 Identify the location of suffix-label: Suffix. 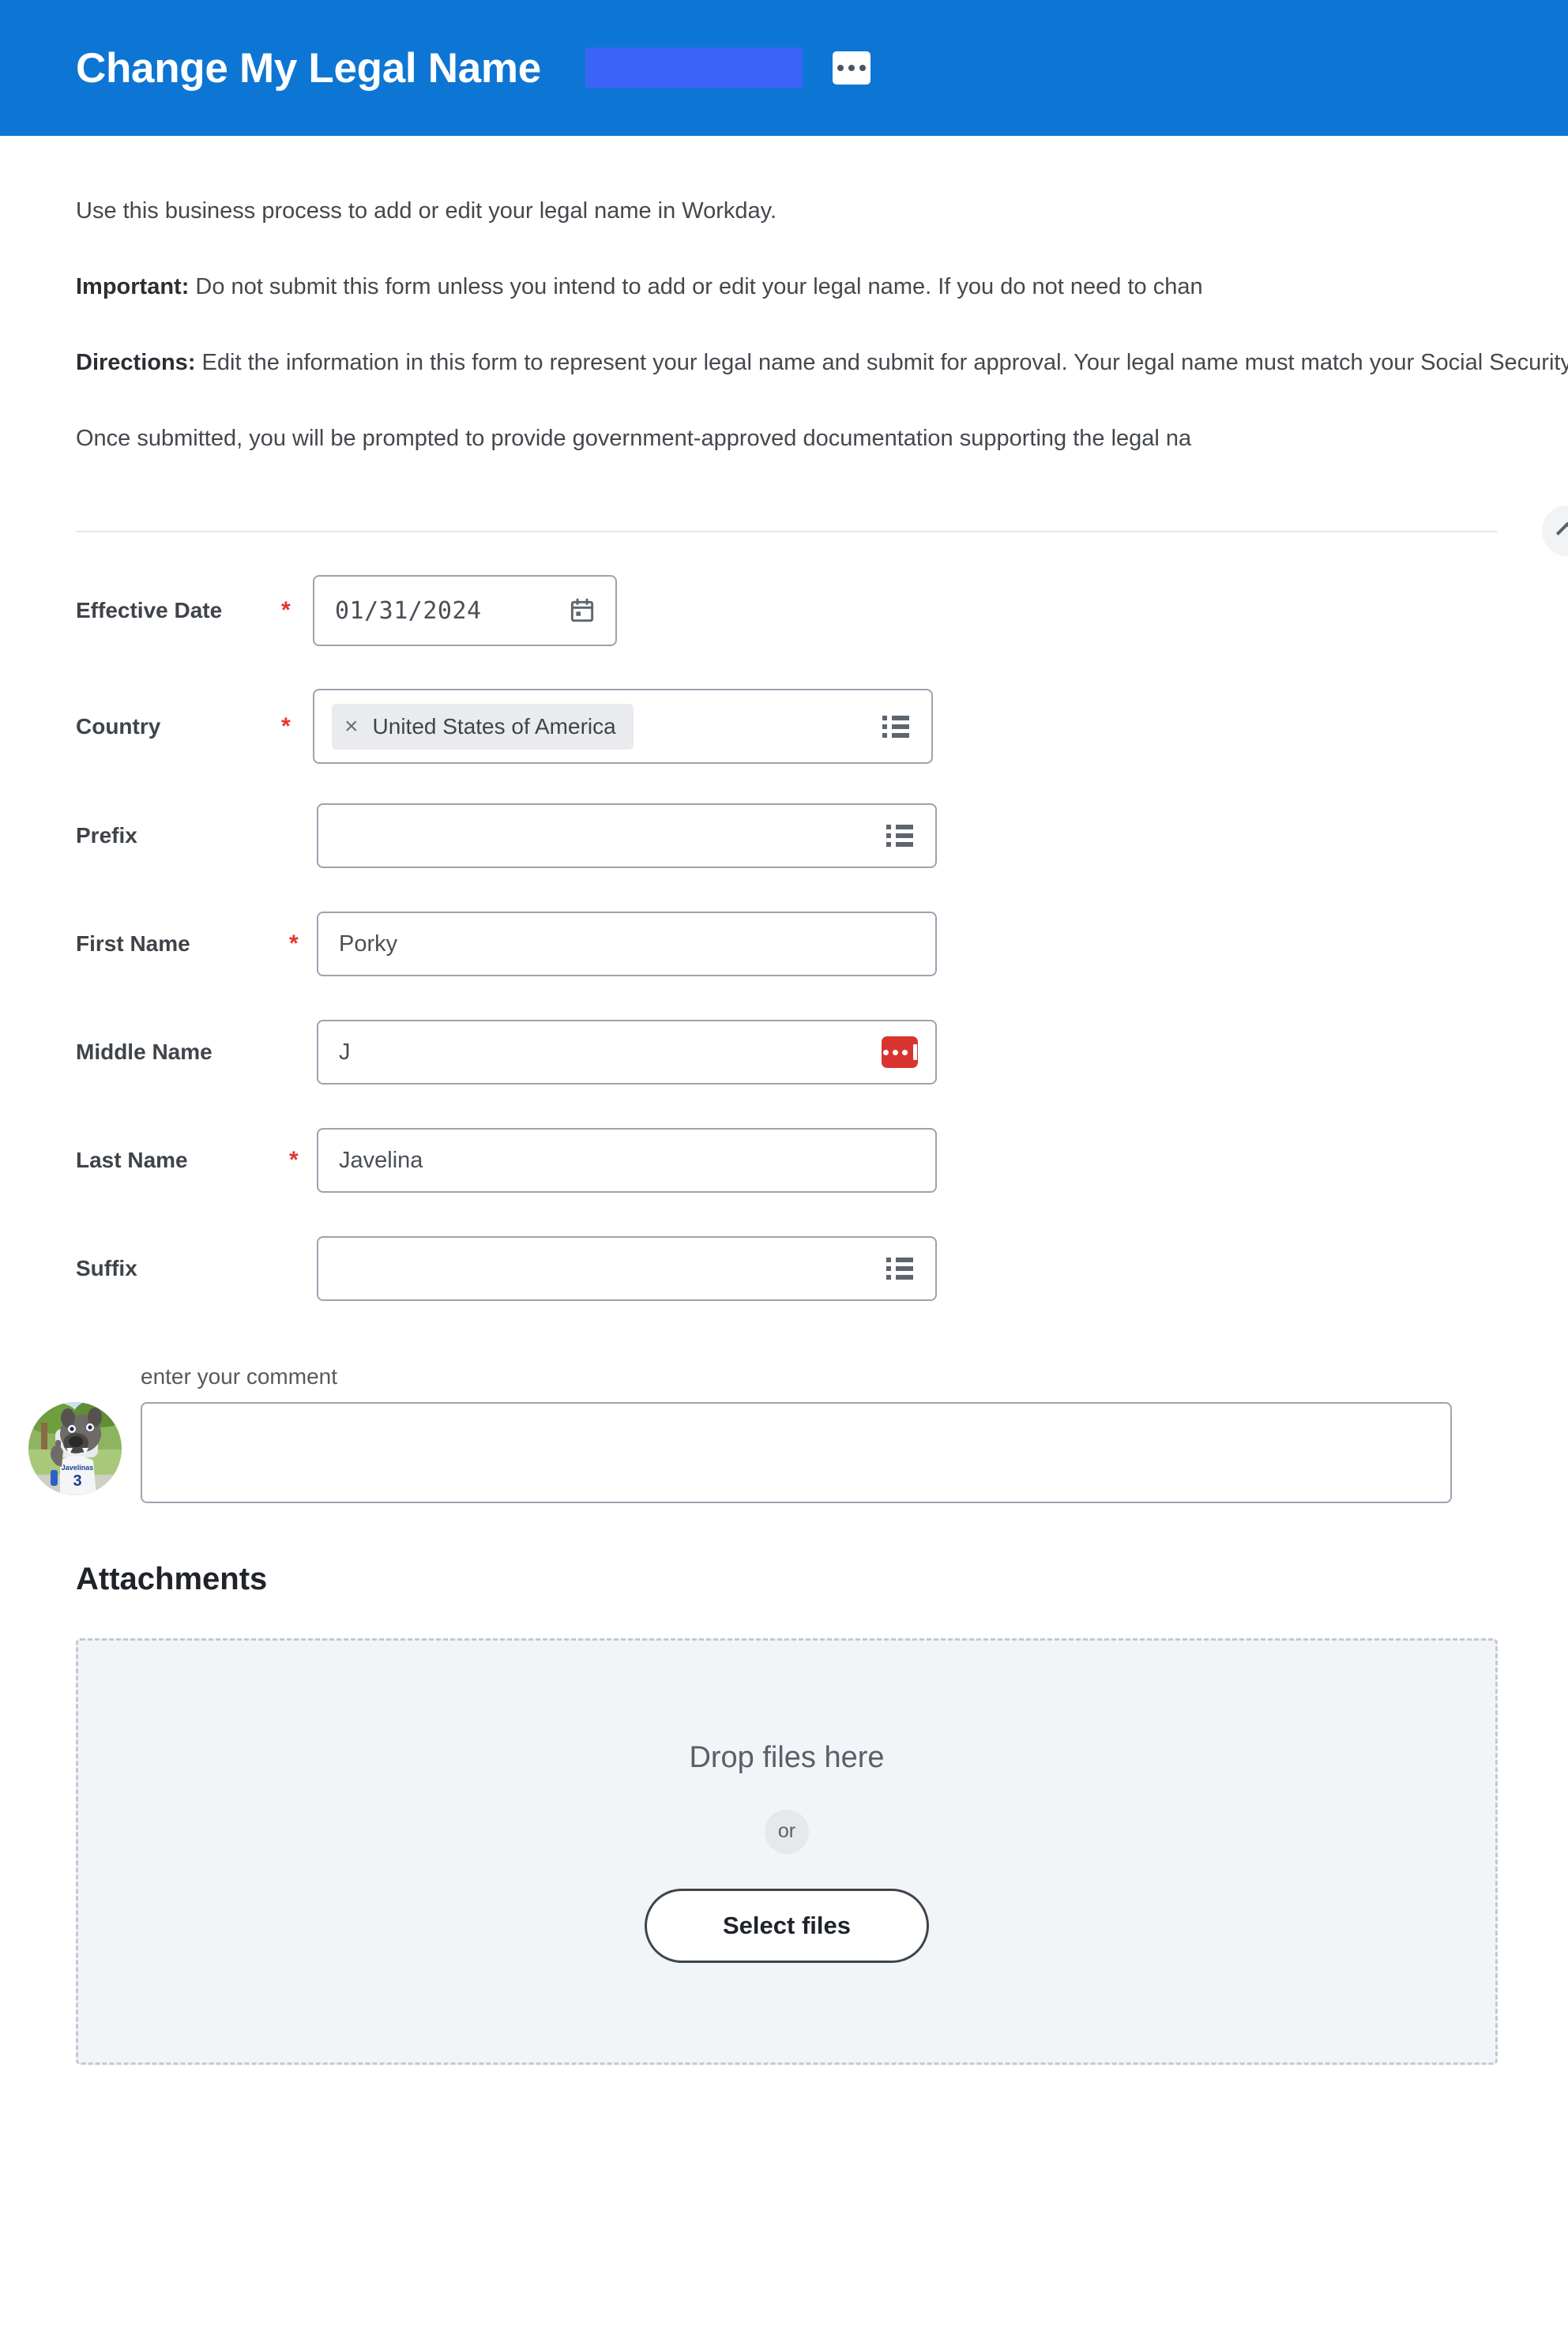
(106, 1268).